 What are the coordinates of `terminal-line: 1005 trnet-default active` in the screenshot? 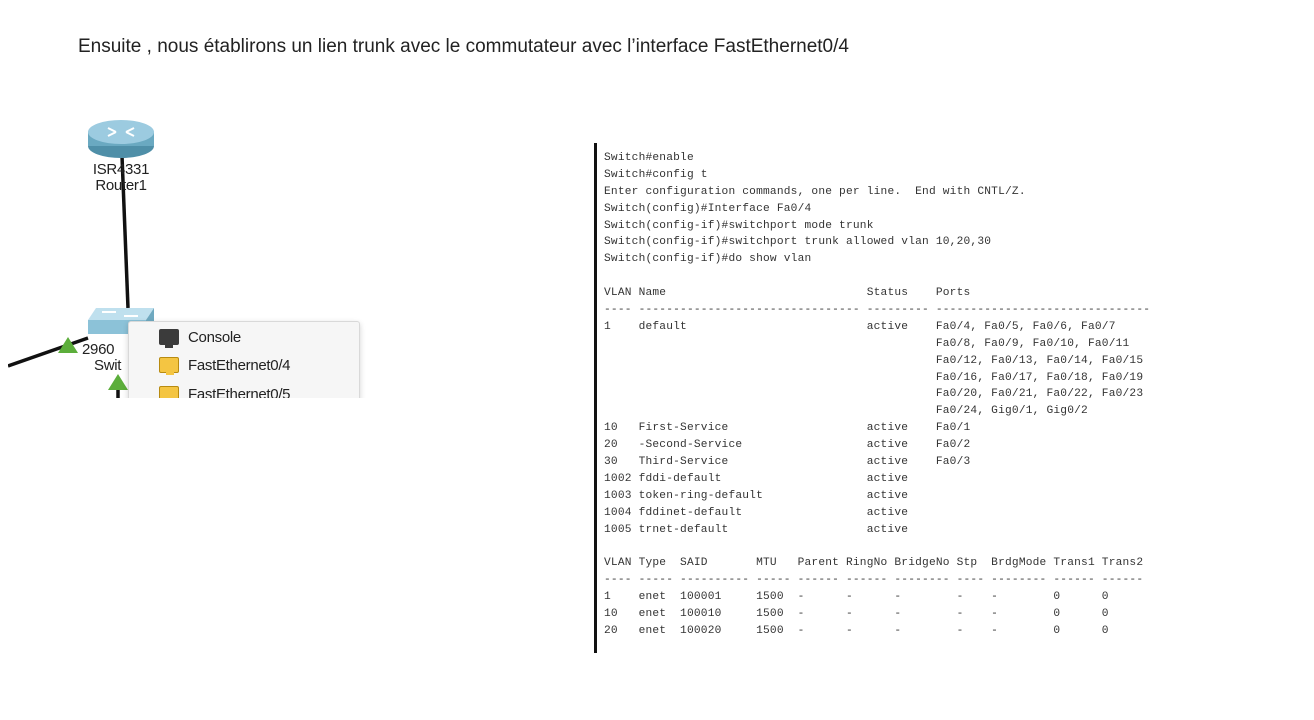 It's located at (756, 529).